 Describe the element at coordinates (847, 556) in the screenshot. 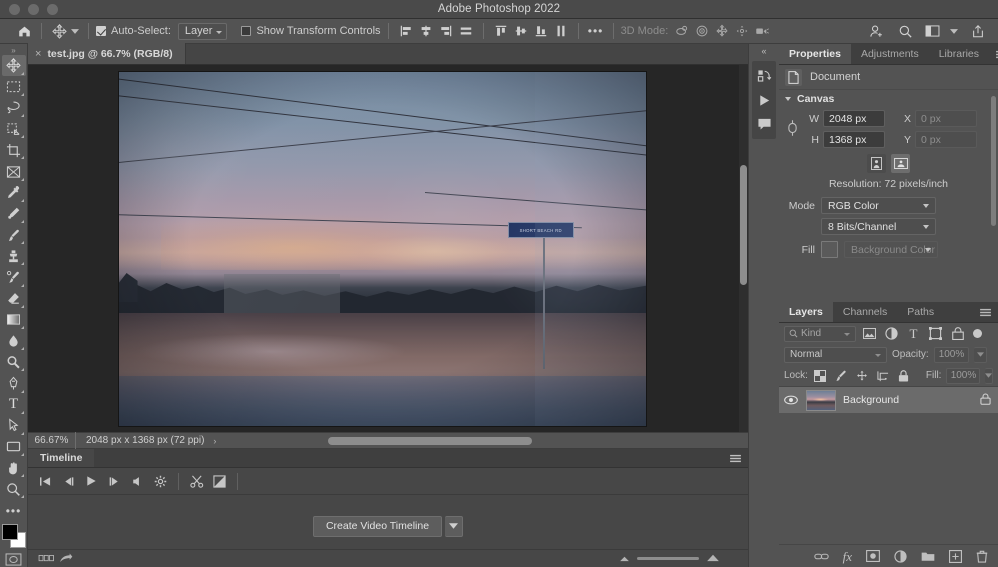

I see `layer-style-fx-icon: fx` at that location.